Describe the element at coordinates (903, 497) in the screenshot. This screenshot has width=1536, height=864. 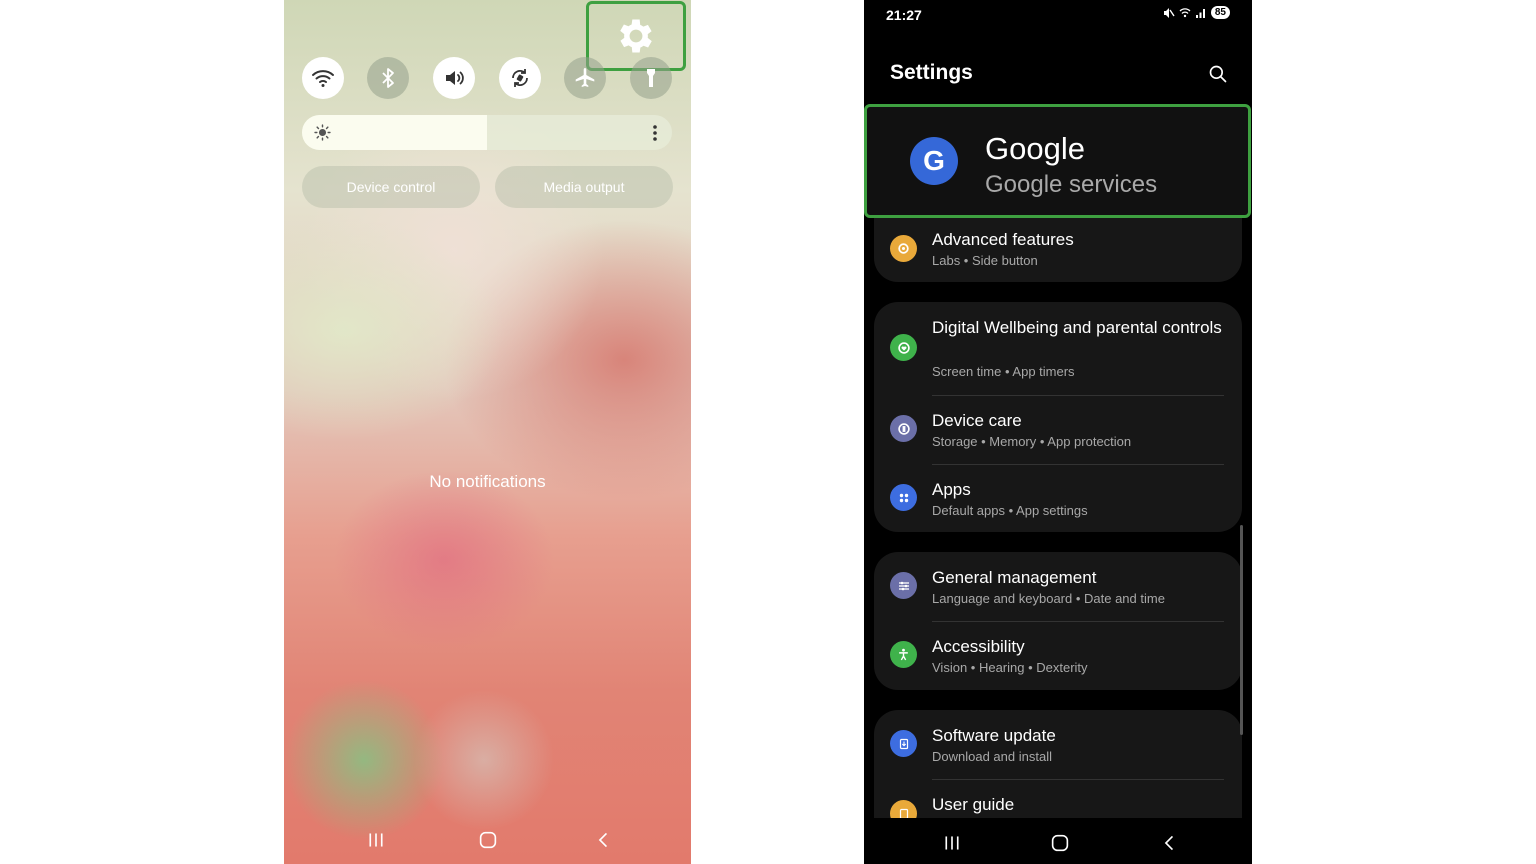
I see `apps-icon` at that location.